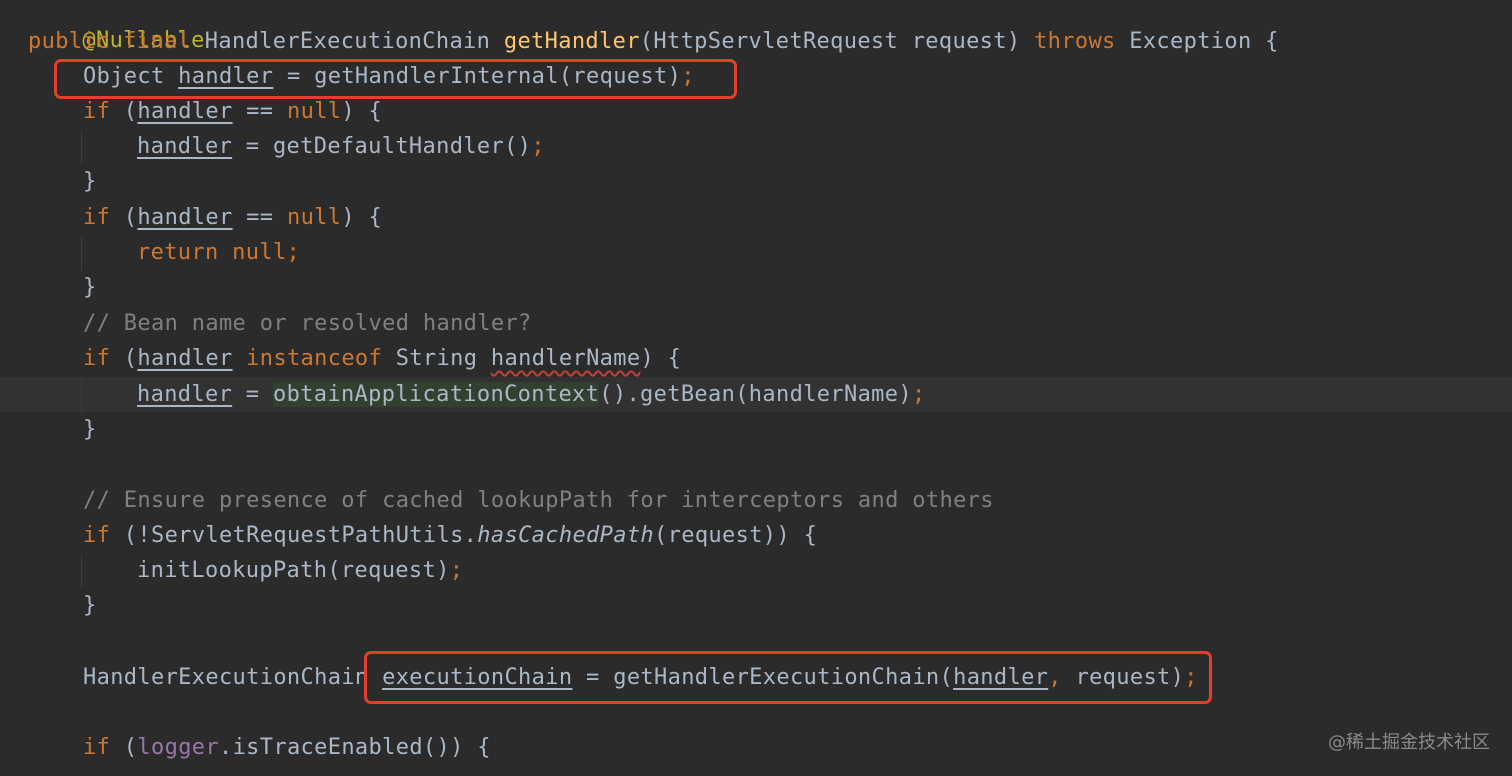 The width and height of the screenshot is (1512, 776). I want to click on code-line-22: if (logger.isTraceEnabled()) {, so click(287, 747).